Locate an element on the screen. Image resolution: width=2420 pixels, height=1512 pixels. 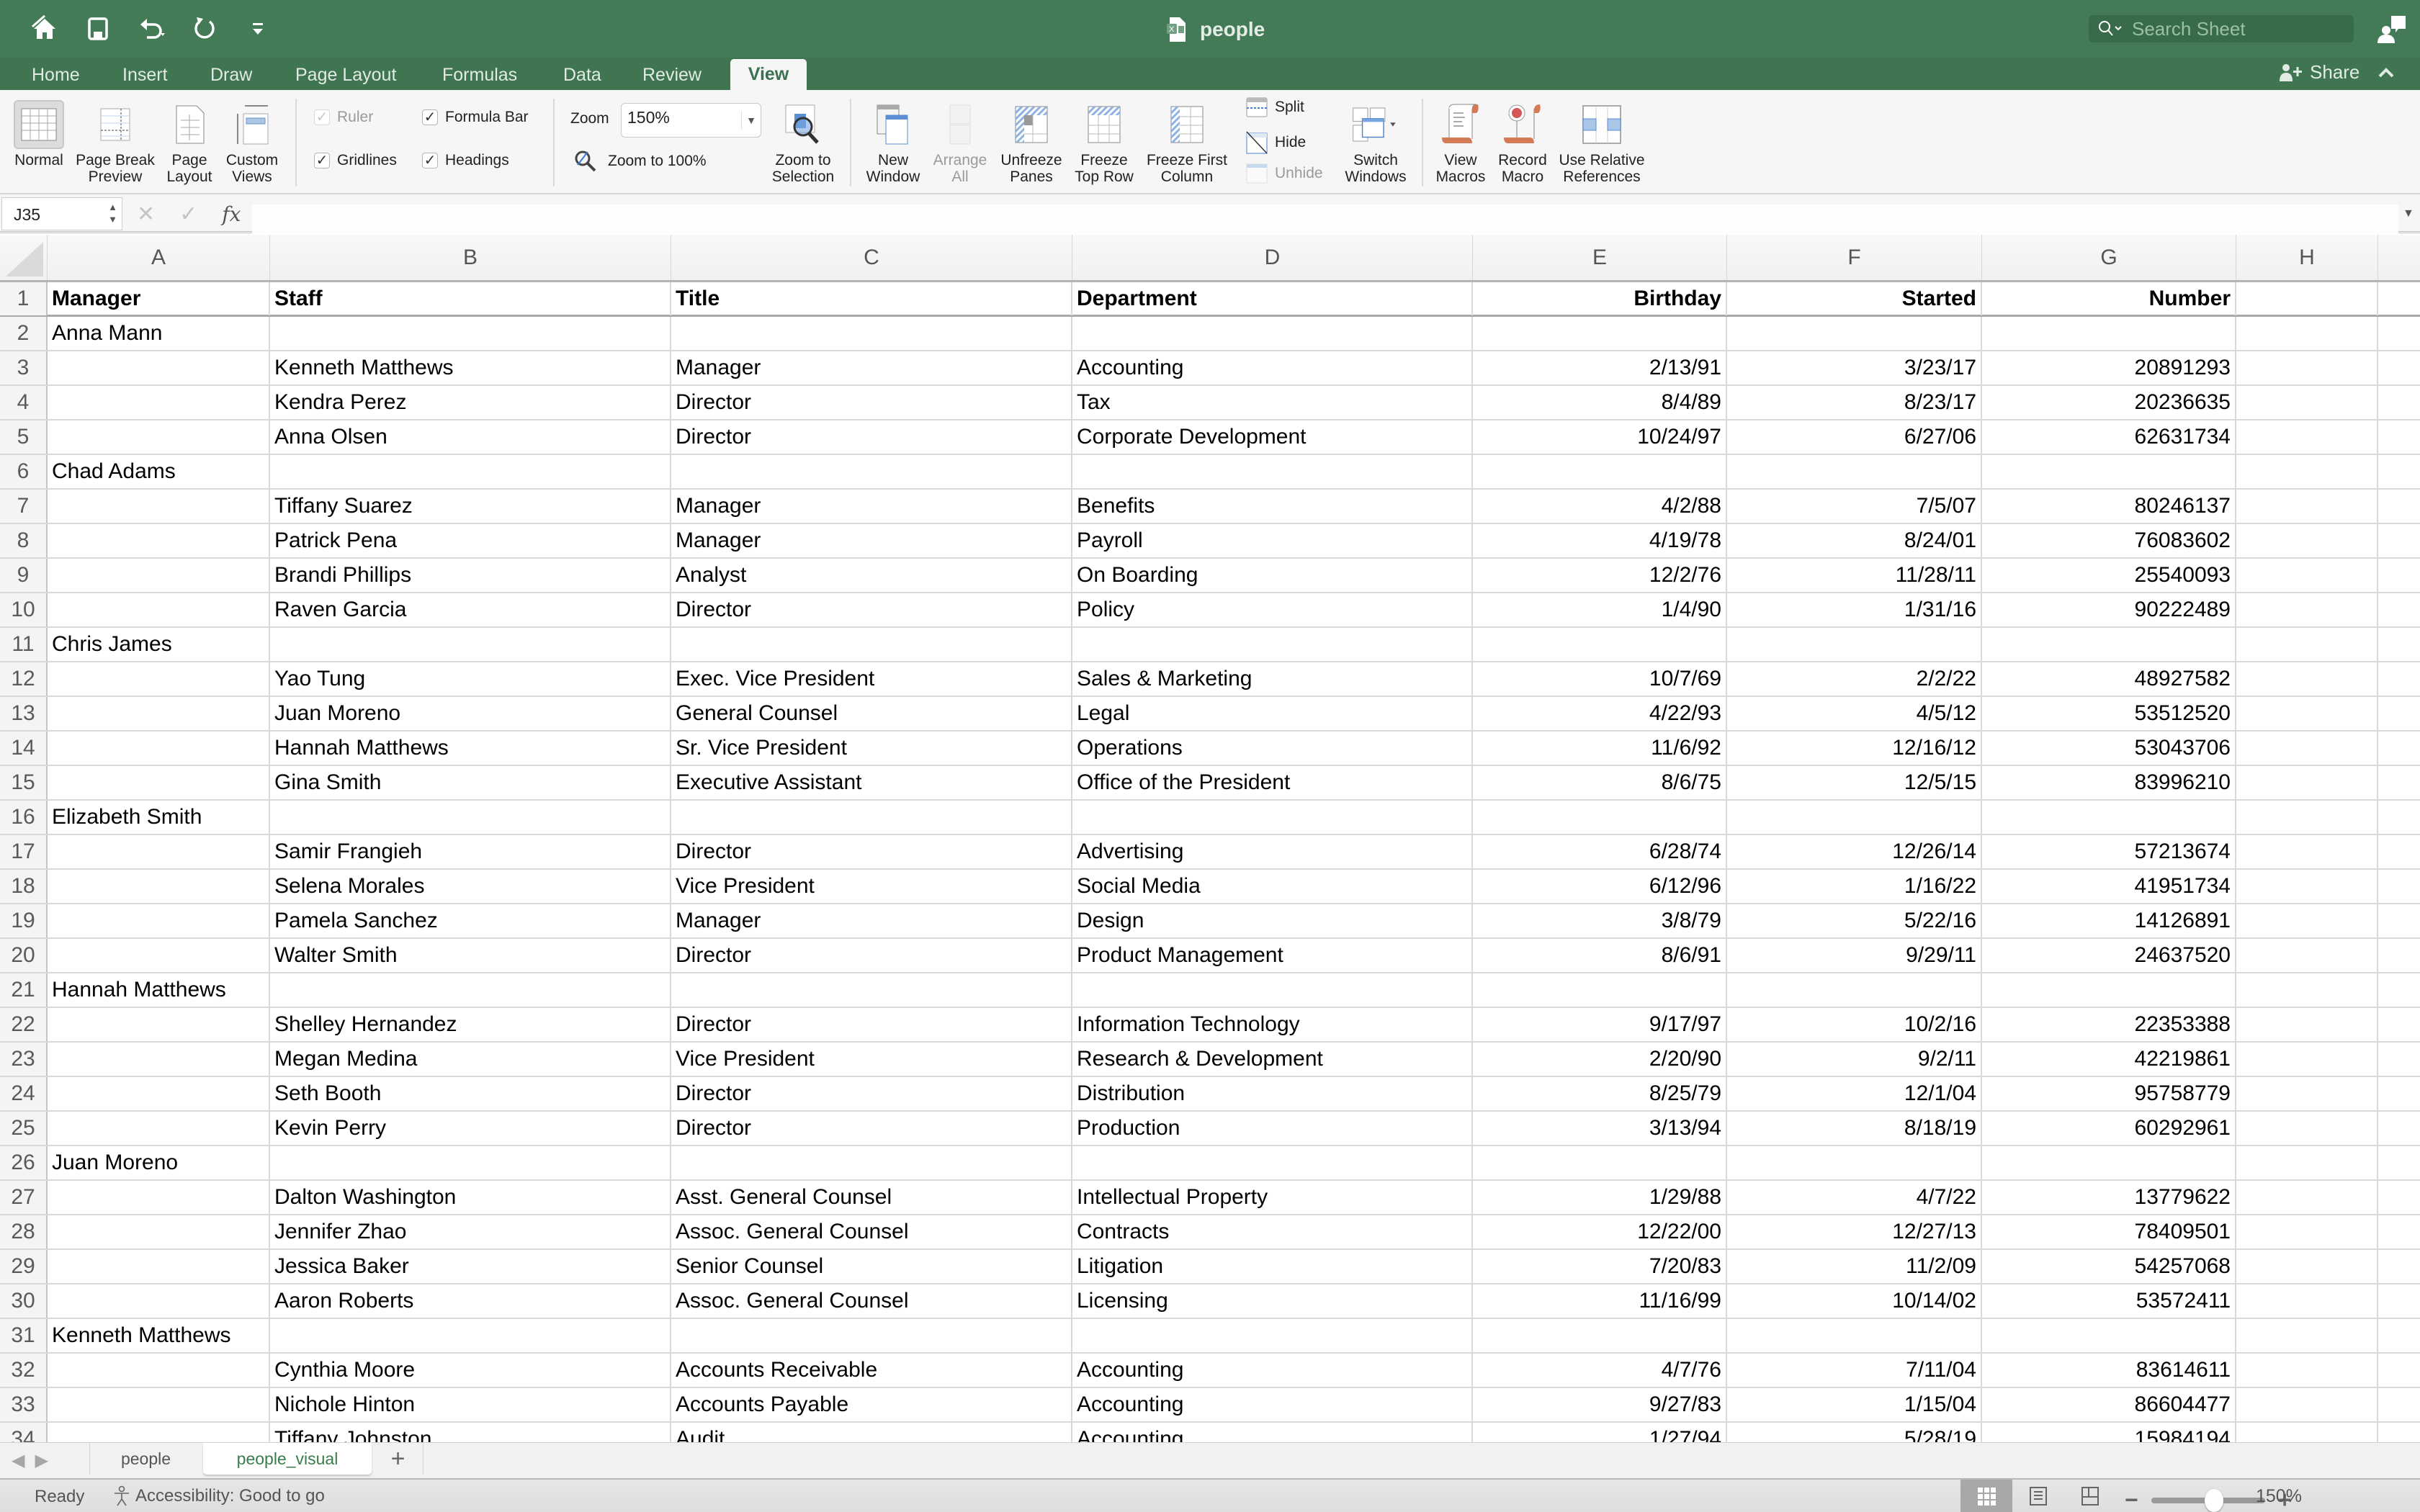
switch-windows-button: Switch Windows is located at coordinates (1375, 139).